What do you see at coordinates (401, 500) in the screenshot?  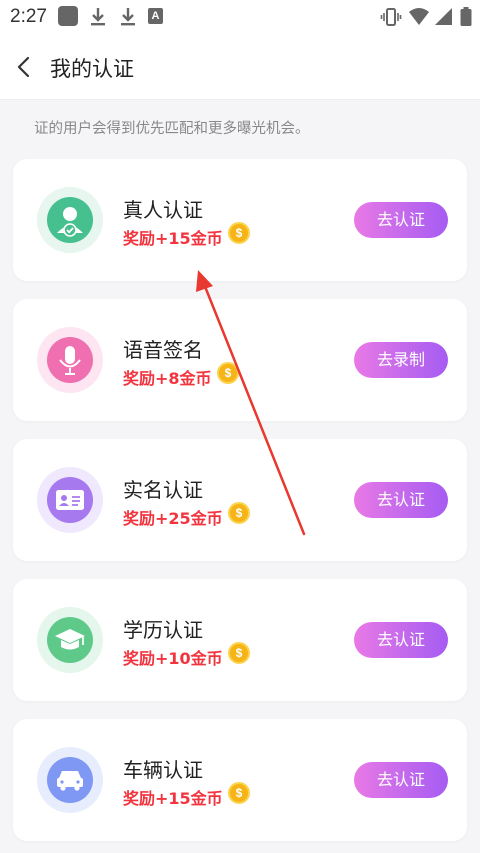 I see `verify-real-name-button: 去认证` at bounding box center [401, 500].